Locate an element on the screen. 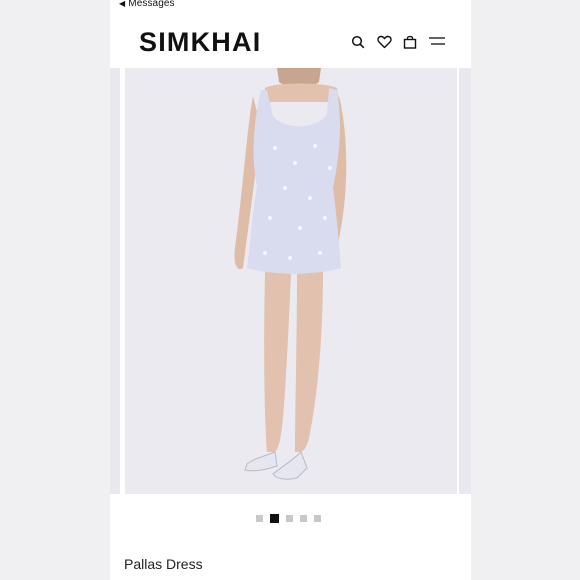 This screenshot has width=580, height=580. header-actions is located at coordinates (398, 42).